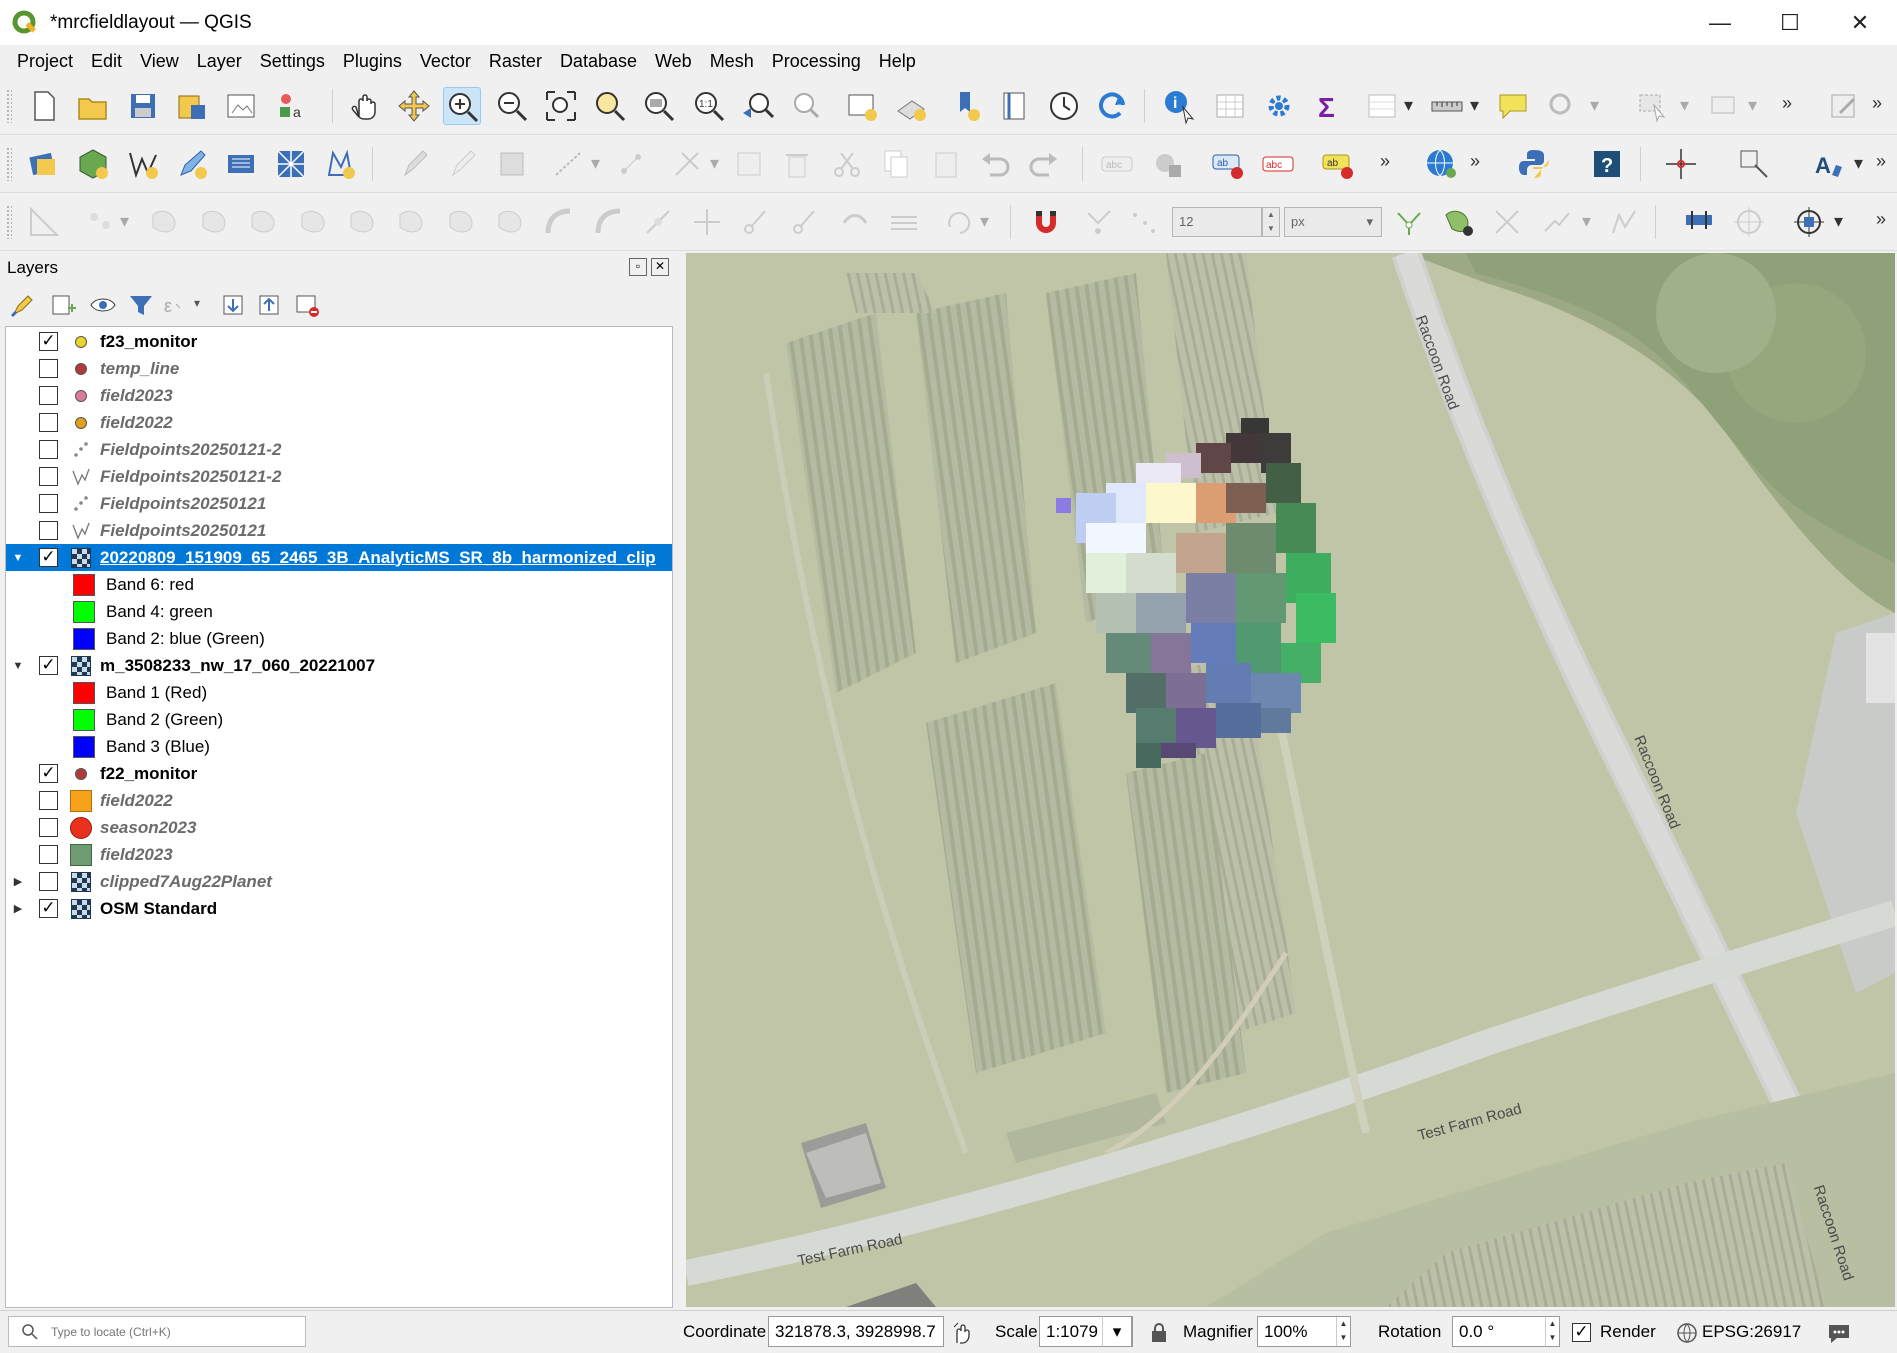 Image resolution: width=1897 pixels, height=1353 pixels. What do you see at coordinates (445, 61) in the screenshot?
I see `menu-vector: Vector` at bounding box center [445, 61].